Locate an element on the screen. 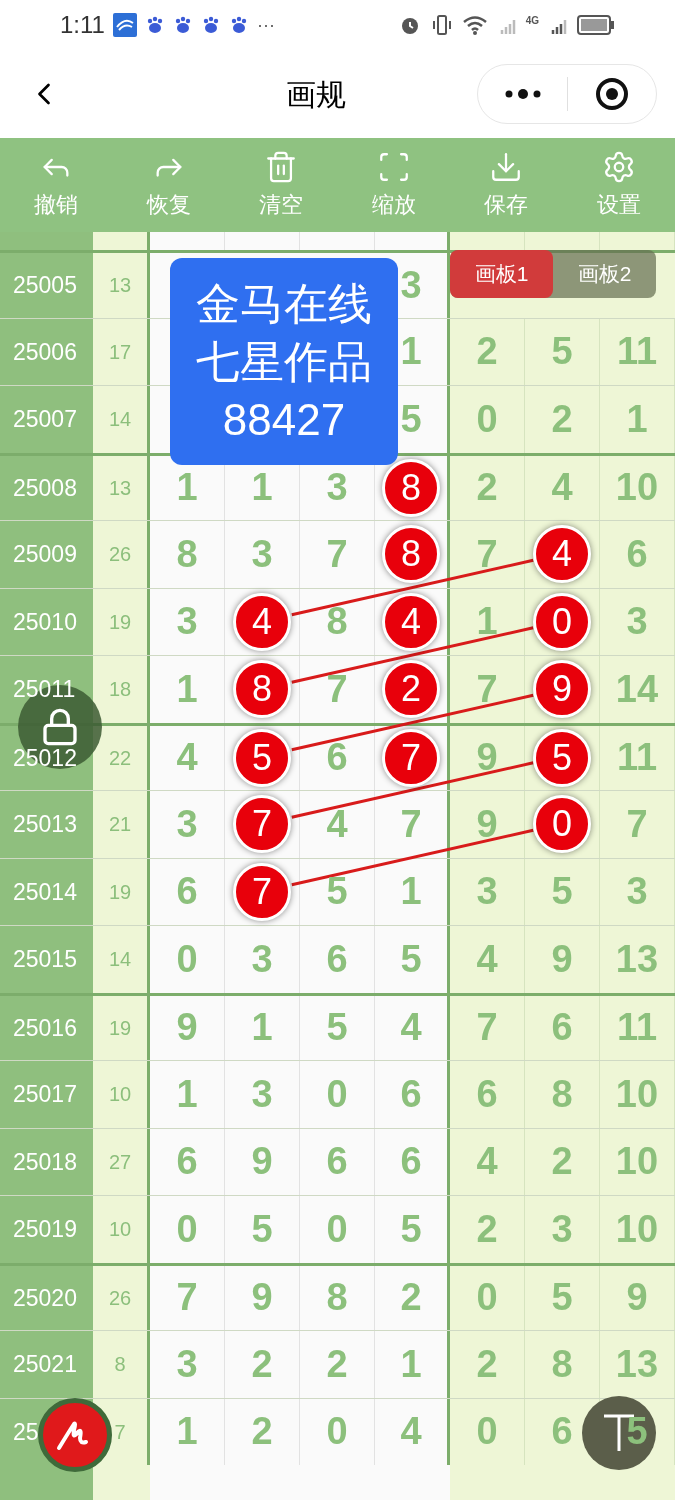 The height and width of the screenshot is (1500, 675). status-time: 1:11 is located at coordinates (82, 25).